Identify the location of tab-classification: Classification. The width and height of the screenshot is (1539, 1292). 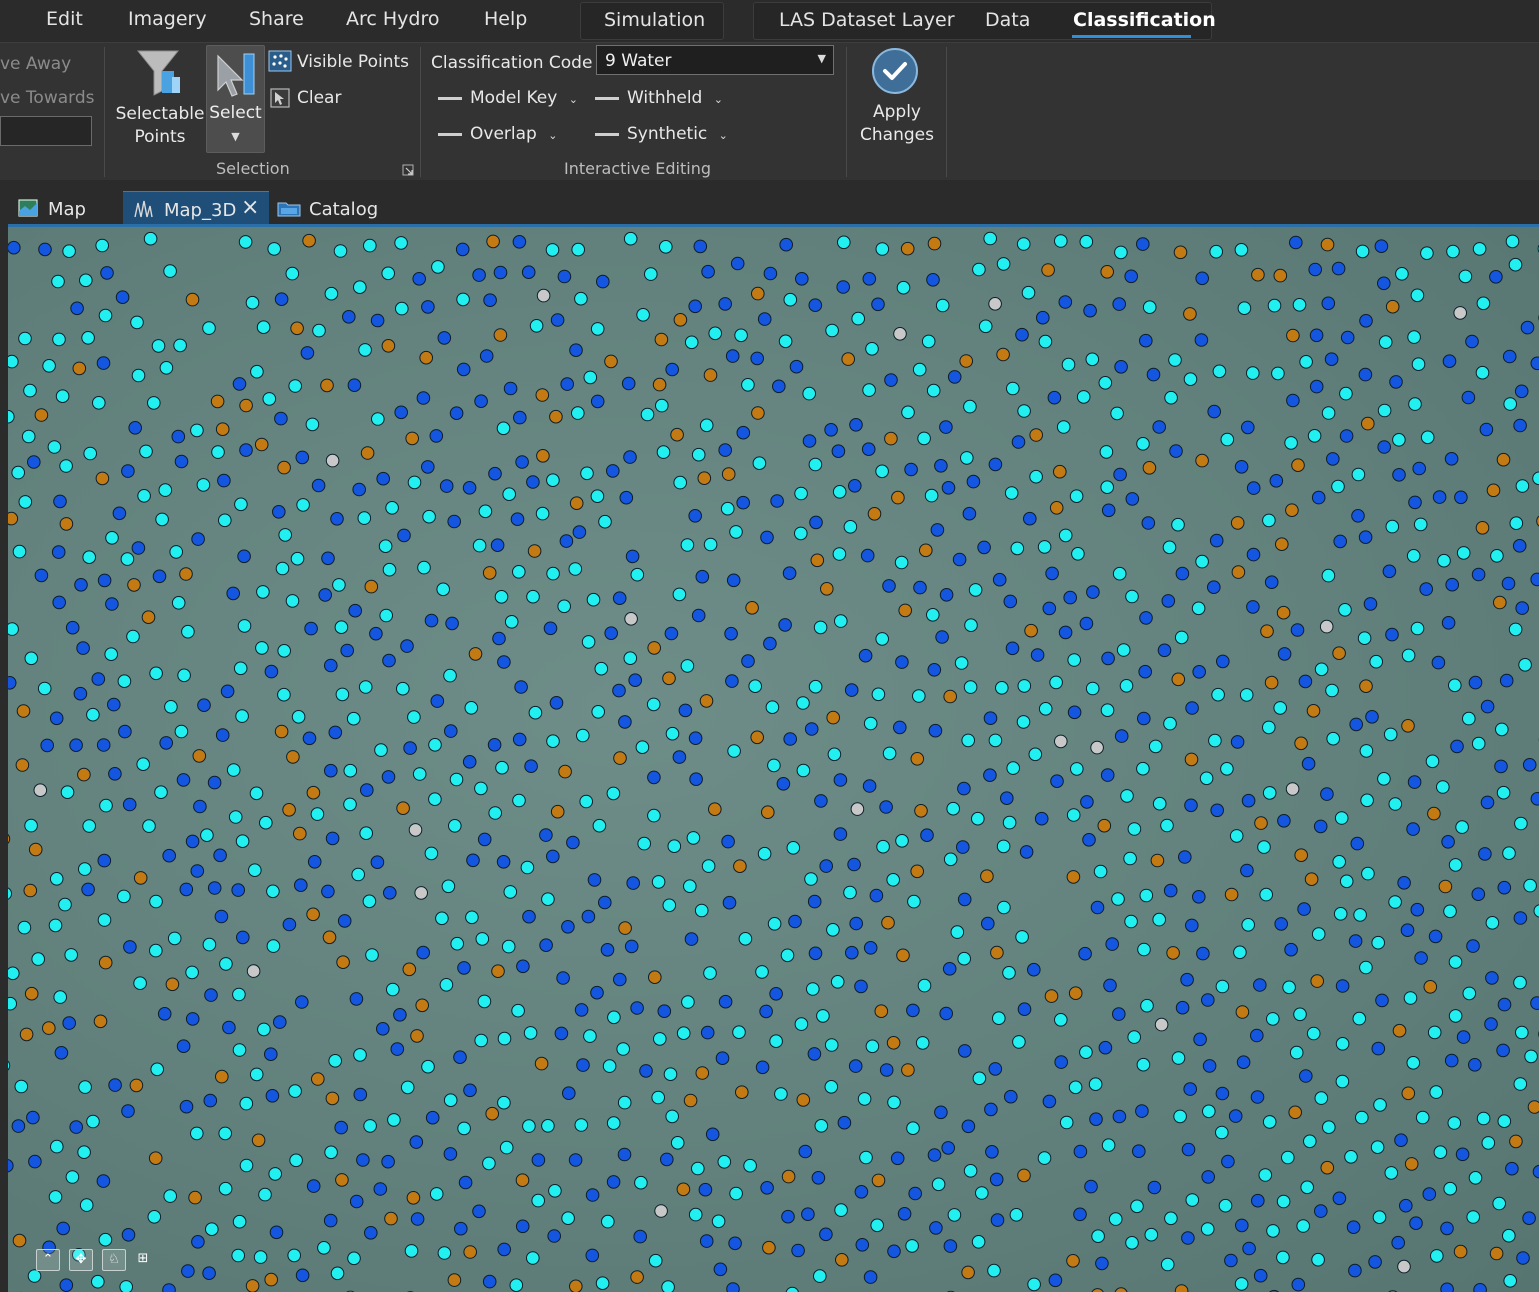
(1144, 20).